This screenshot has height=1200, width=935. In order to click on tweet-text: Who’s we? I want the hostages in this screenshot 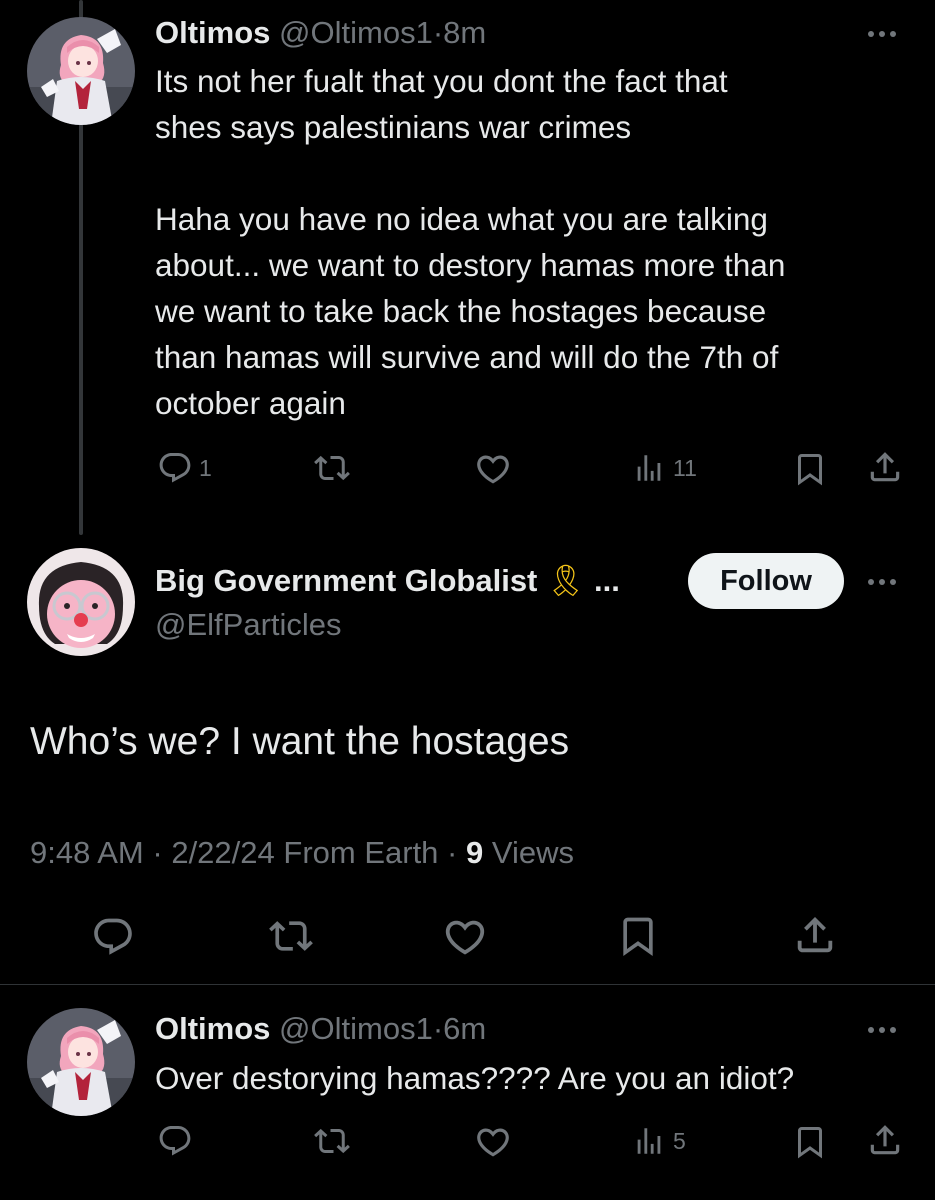, I will do `click(300, 741)`.